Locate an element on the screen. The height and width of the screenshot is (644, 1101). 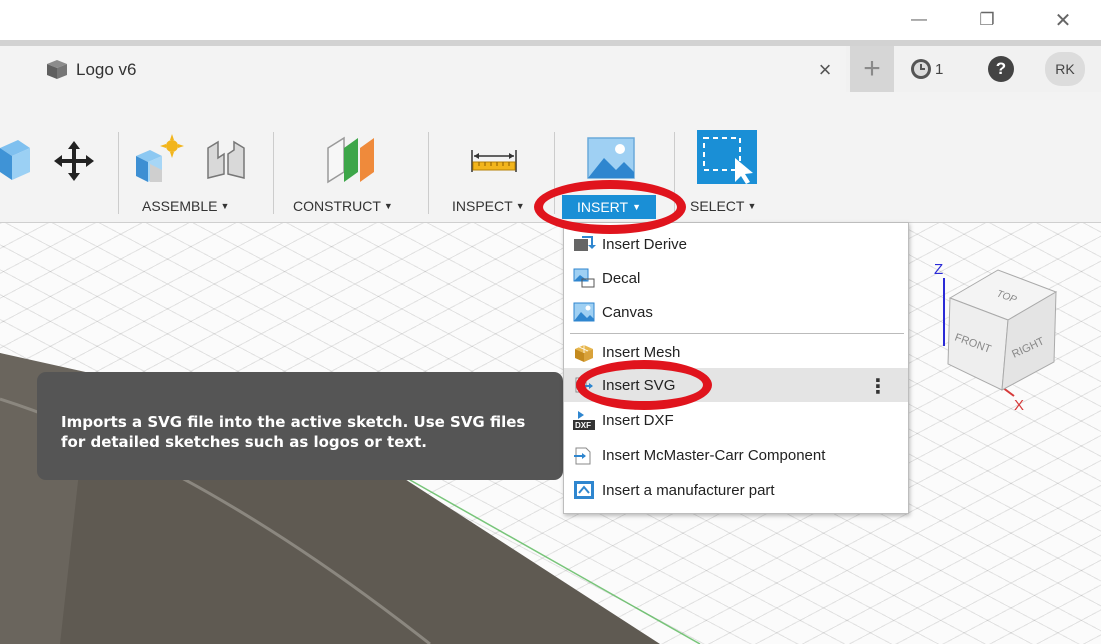
job-status-button: 1 is located at coordinates (926, 69).